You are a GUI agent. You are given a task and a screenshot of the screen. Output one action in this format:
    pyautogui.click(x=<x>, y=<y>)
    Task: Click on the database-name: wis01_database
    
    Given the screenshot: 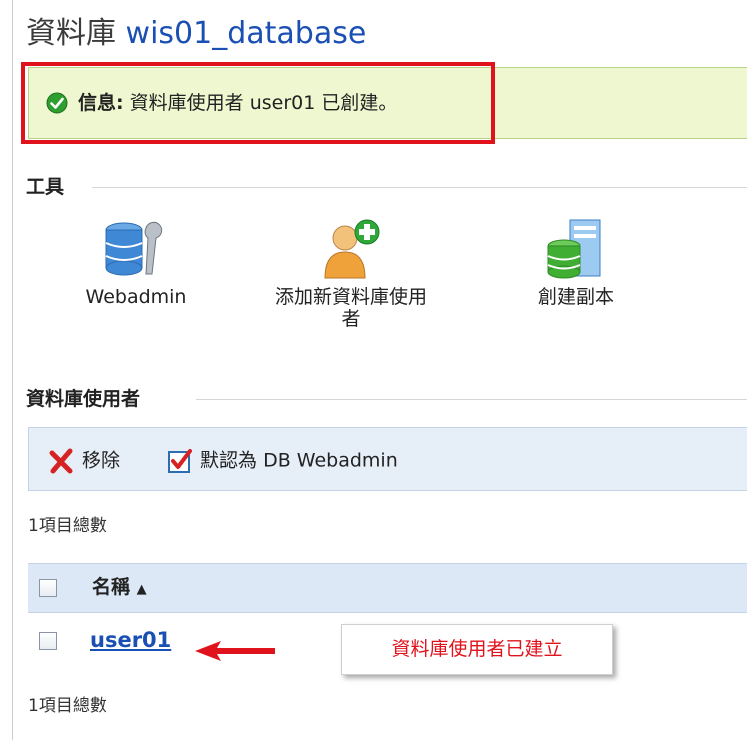 What is the action you would take?
    pyautogui.click(x=246, y=33)
    